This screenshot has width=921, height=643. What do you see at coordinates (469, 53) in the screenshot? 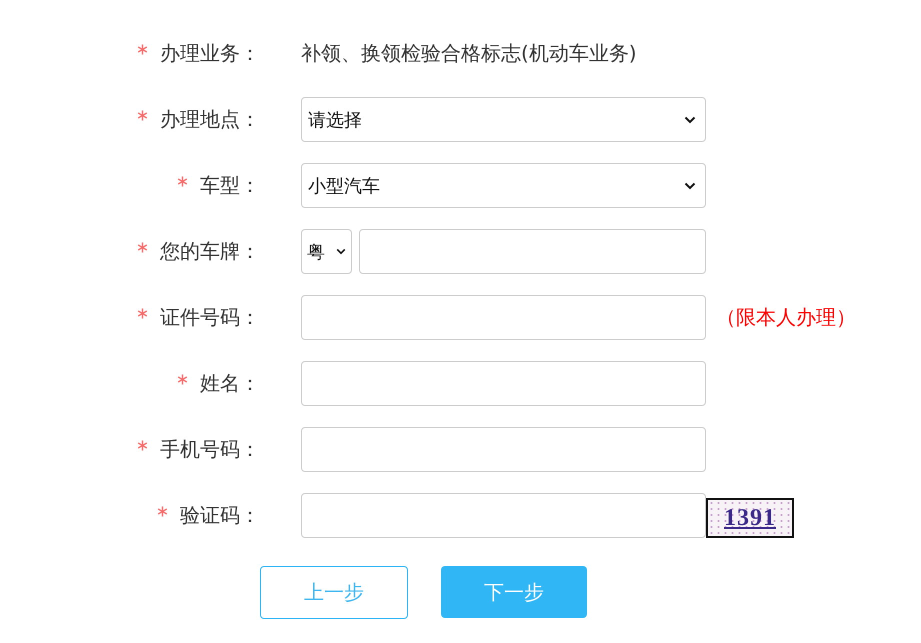
I see `field-value: 补领、换领检验合格标志(机动车业务)` at bounding box center [469, 53].